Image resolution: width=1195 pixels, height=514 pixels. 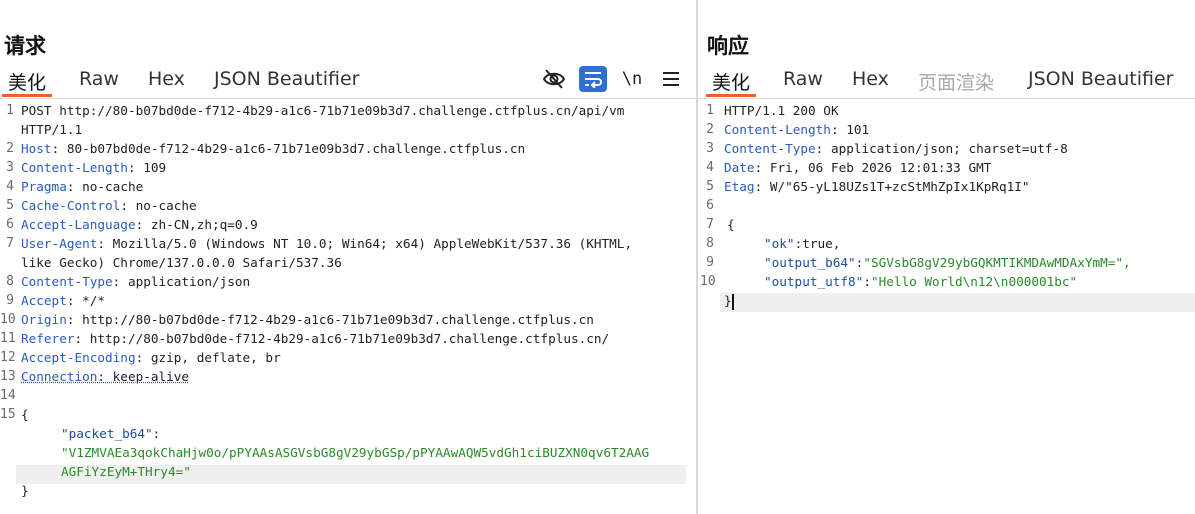 What do you see at coordinates (732, 301) in the screenshot?
I see `text-cursor` at bounding box center [732, 301].